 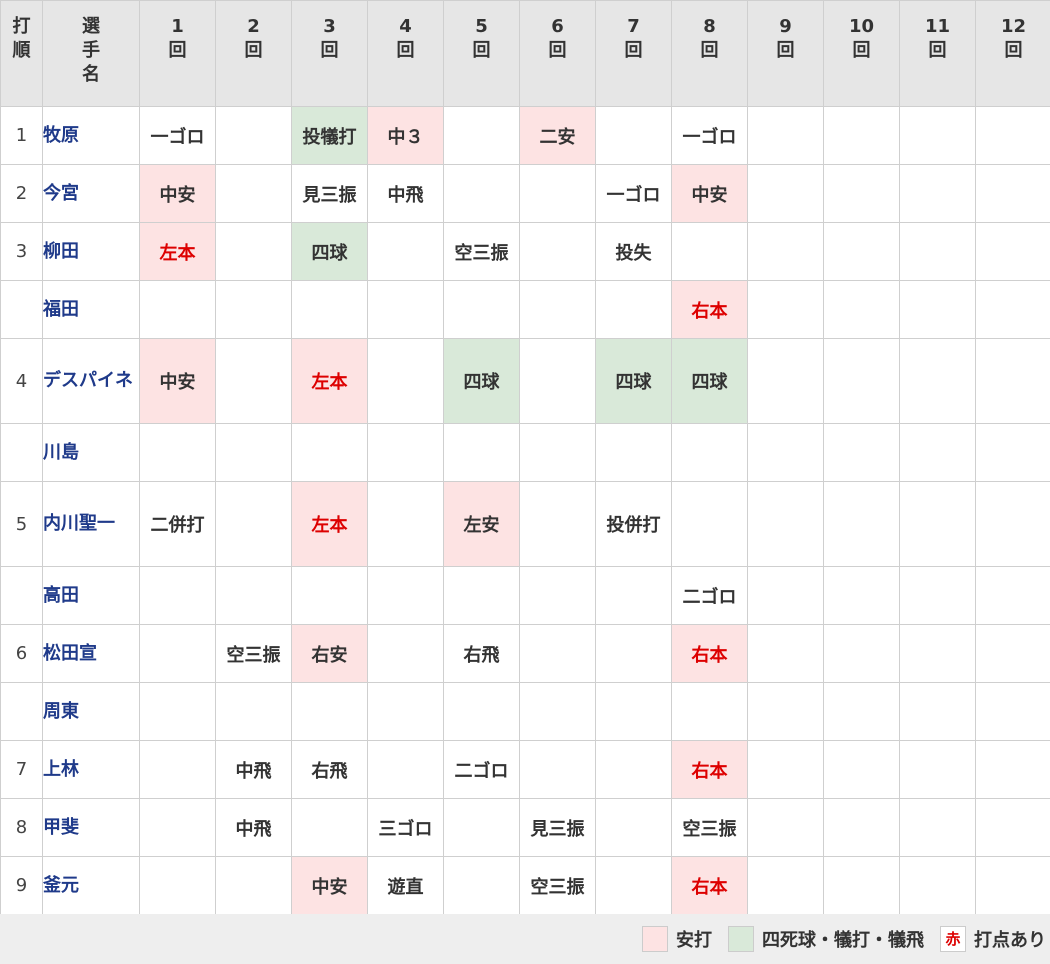 What do you see at coordinates (405, 53) in the screenshot?
I see `inning-header-4: 4回` at bounding box center [405, 53].